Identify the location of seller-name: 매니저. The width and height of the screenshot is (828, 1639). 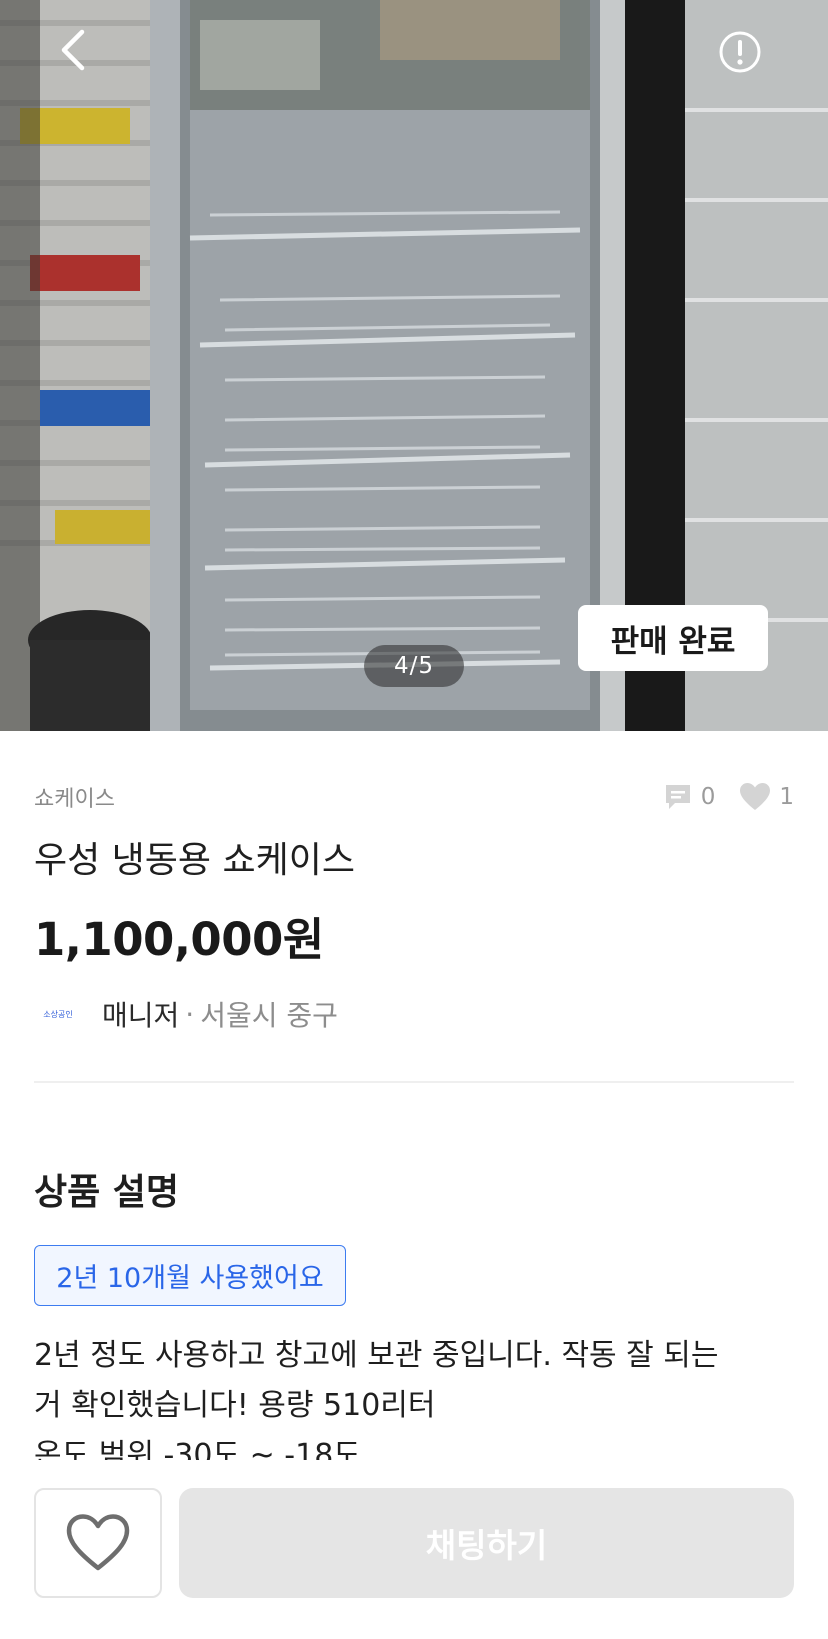
(141, 1015).